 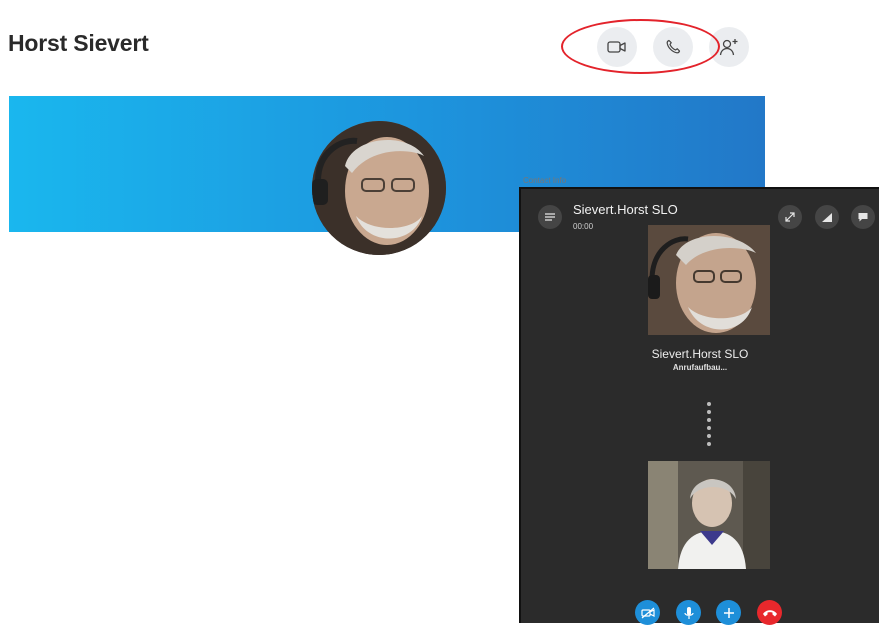 I want to click on contact-photo, so click(x=379, y=188).